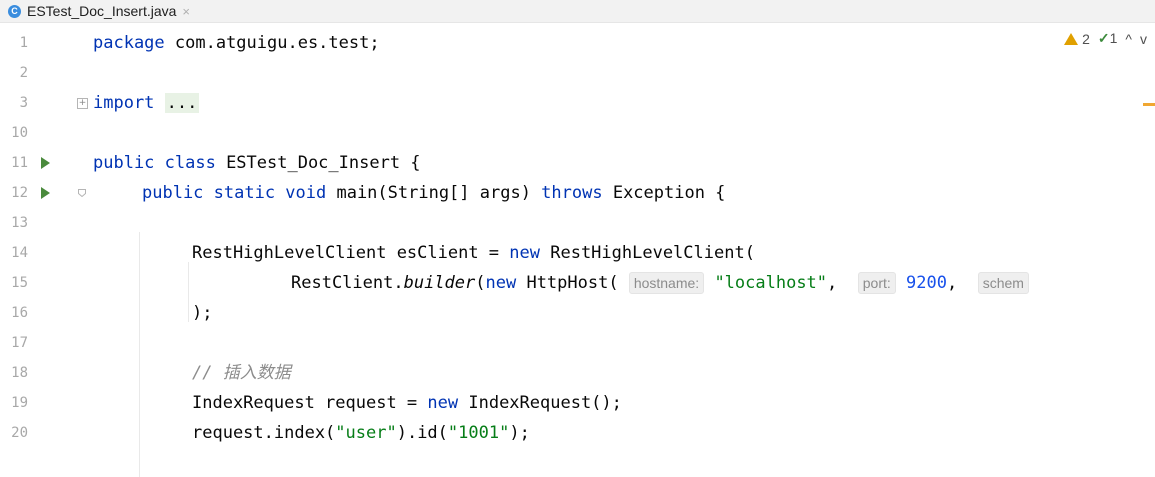 The width and height of the screenshot is (1155, 477). Describe the element at coordinates (434, 193) in the screenshot. I see `code-text: main(String[] args)` at that location.